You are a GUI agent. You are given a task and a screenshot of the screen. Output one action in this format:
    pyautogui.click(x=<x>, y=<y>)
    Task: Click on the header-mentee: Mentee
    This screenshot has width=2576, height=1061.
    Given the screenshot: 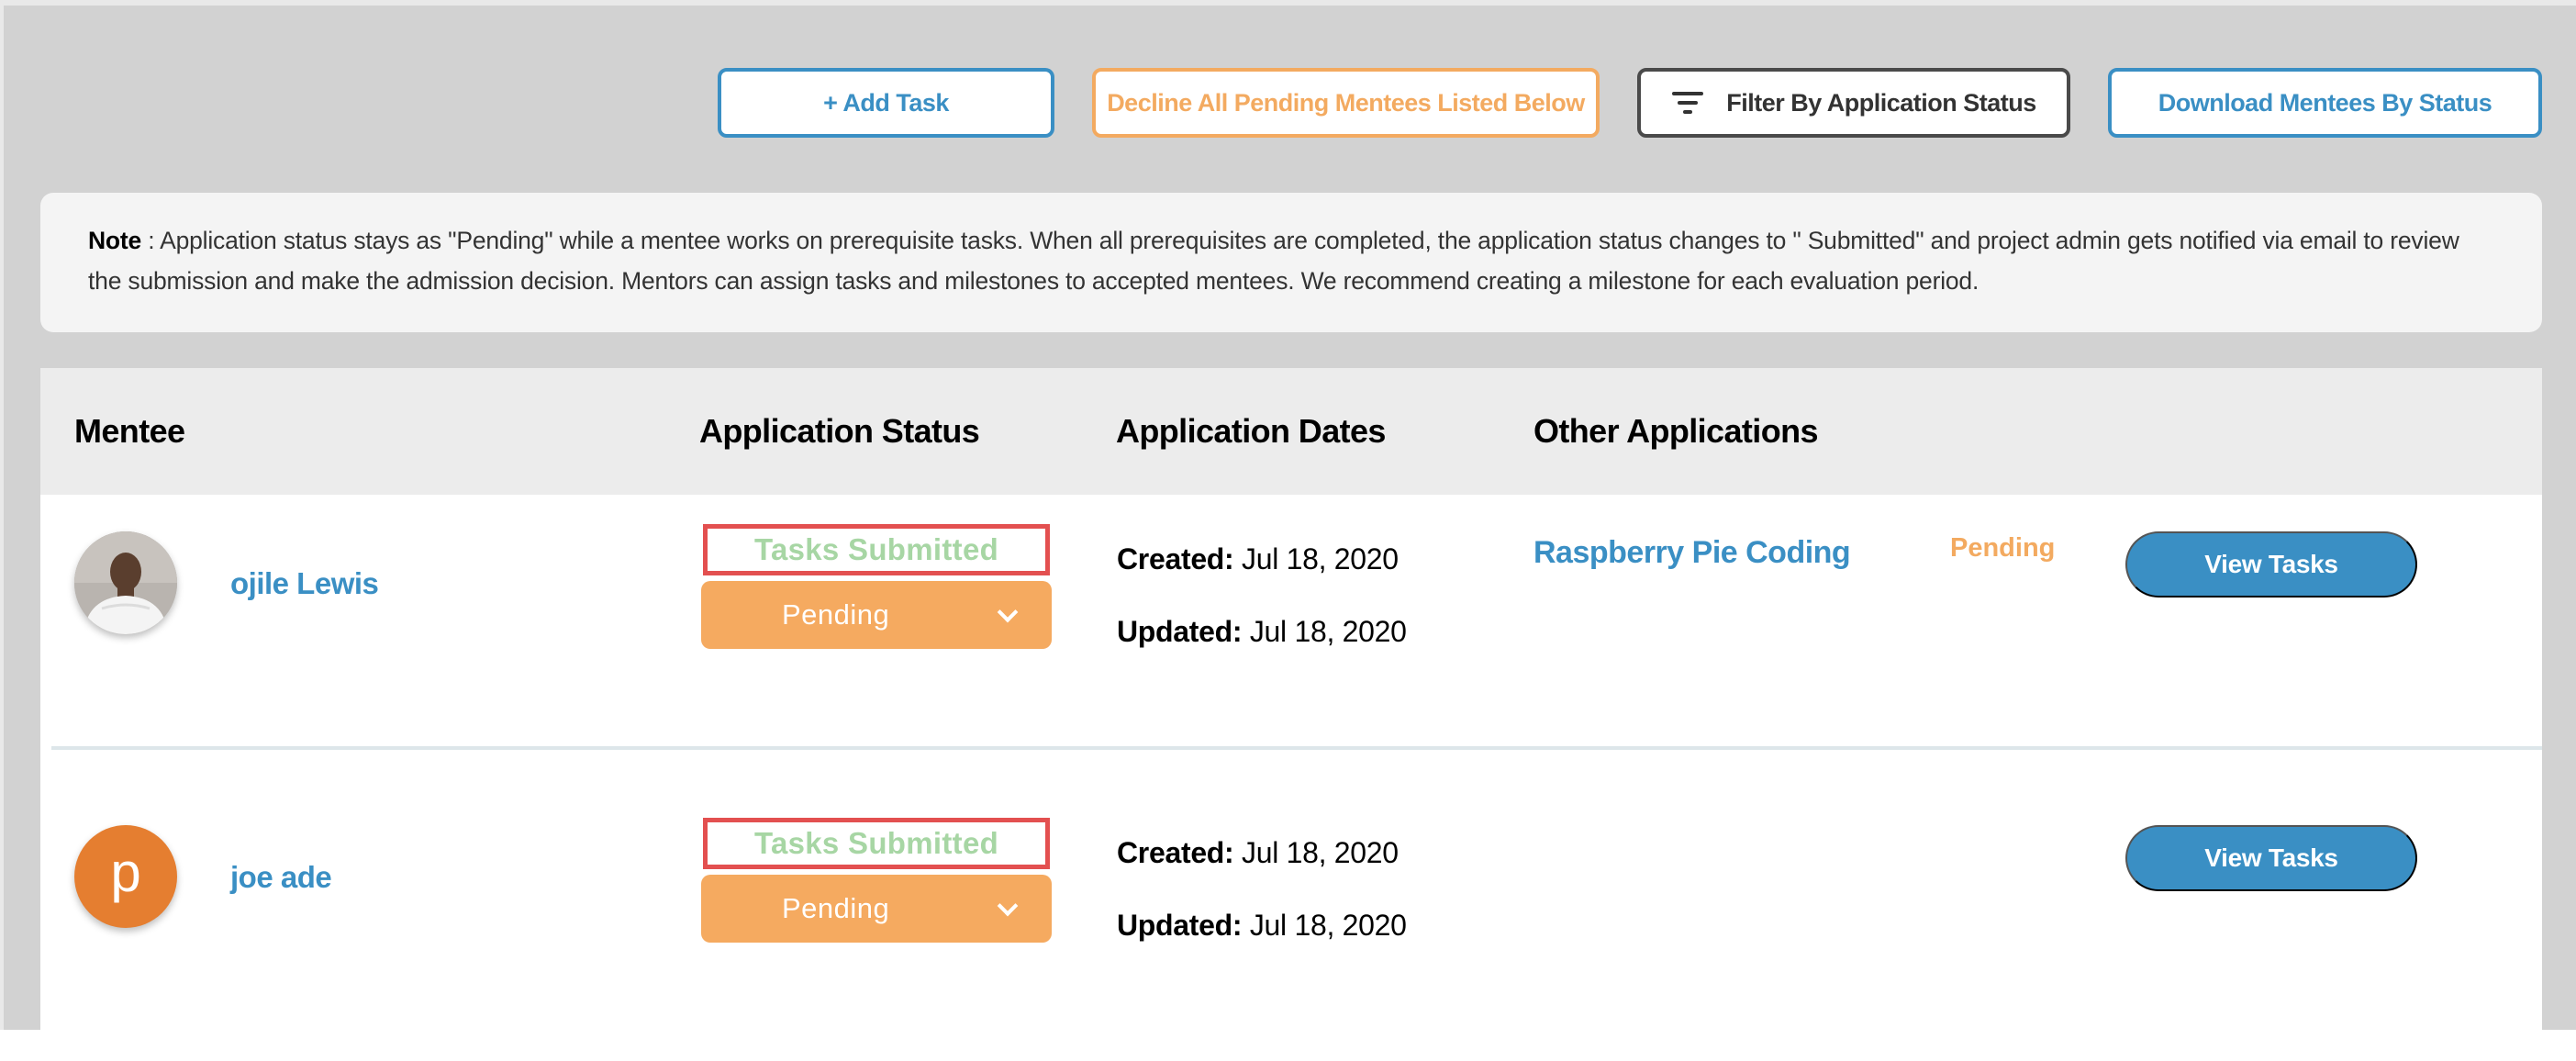 What is the action you would take?
    pyautogui.click(x=129, y=431)
    